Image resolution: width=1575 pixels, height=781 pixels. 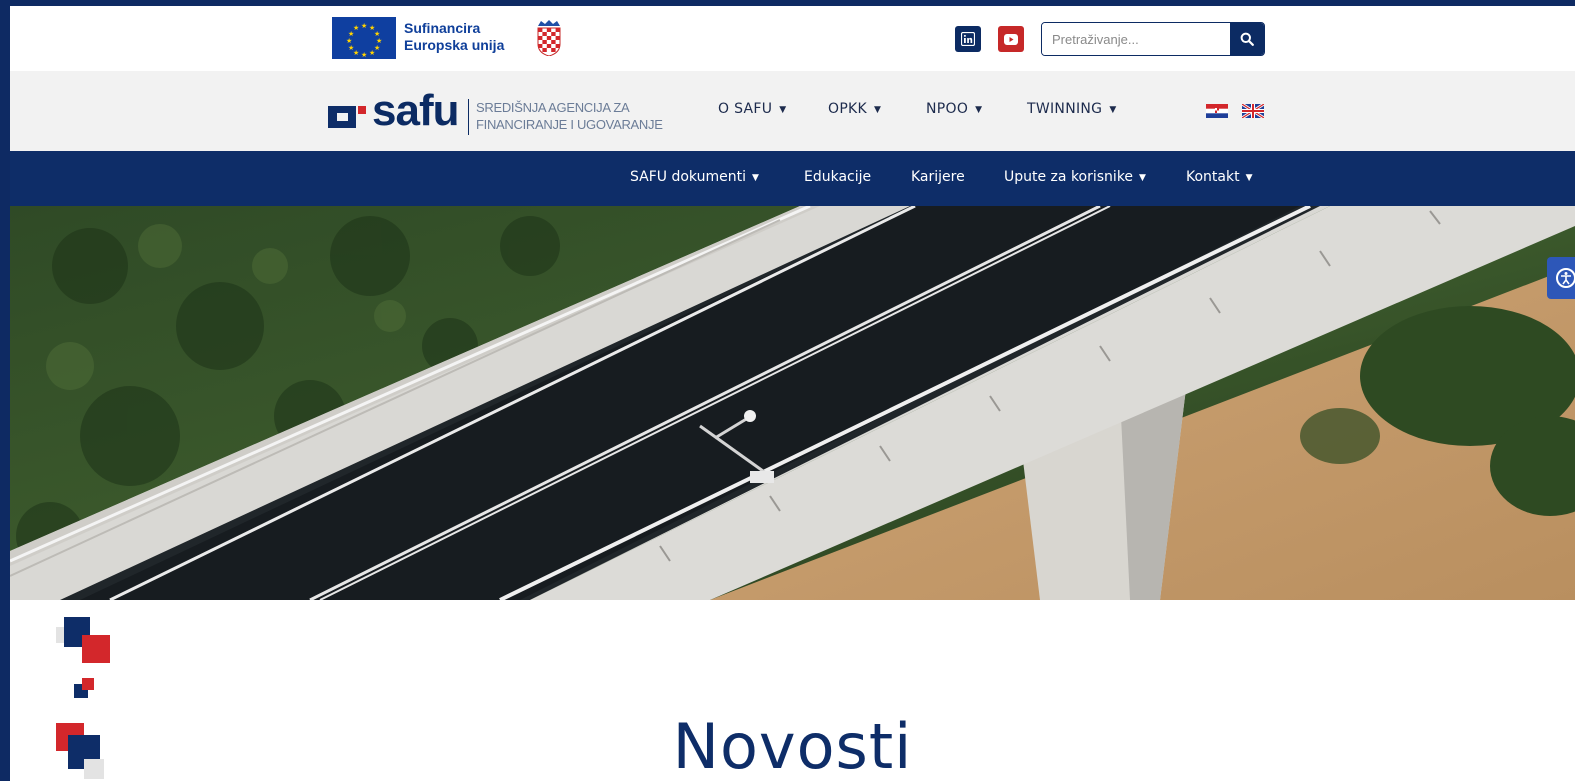 I want to click on logo-subtitle-line-2: FINANCIRANJE I UGOVARANJE, so click(x=569, y=124).